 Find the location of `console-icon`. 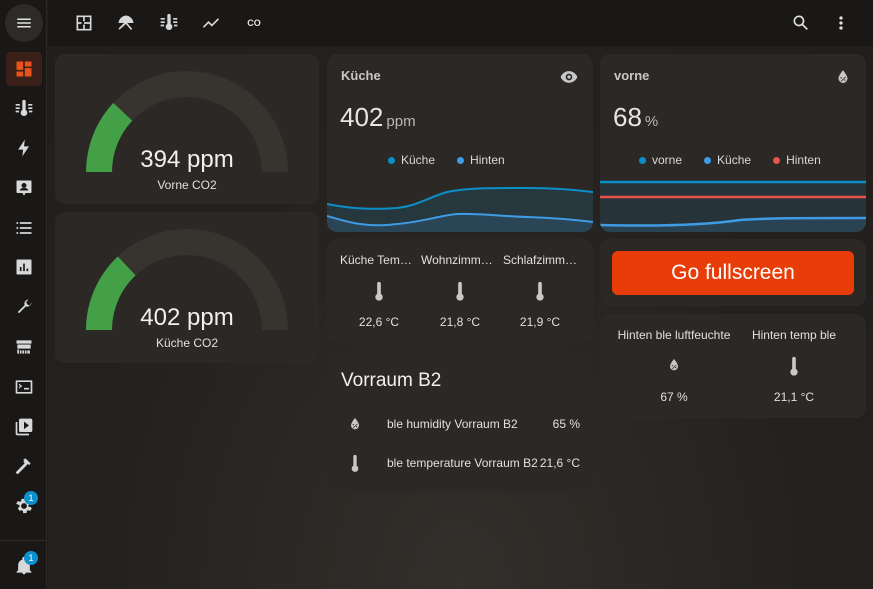

console-icon is located at coordinates (24, 387).